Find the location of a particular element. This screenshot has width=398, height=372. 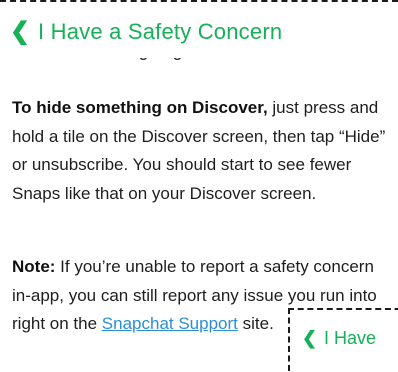

thumbnail-header: ❮ I Have is located at coordinates (350, 338).